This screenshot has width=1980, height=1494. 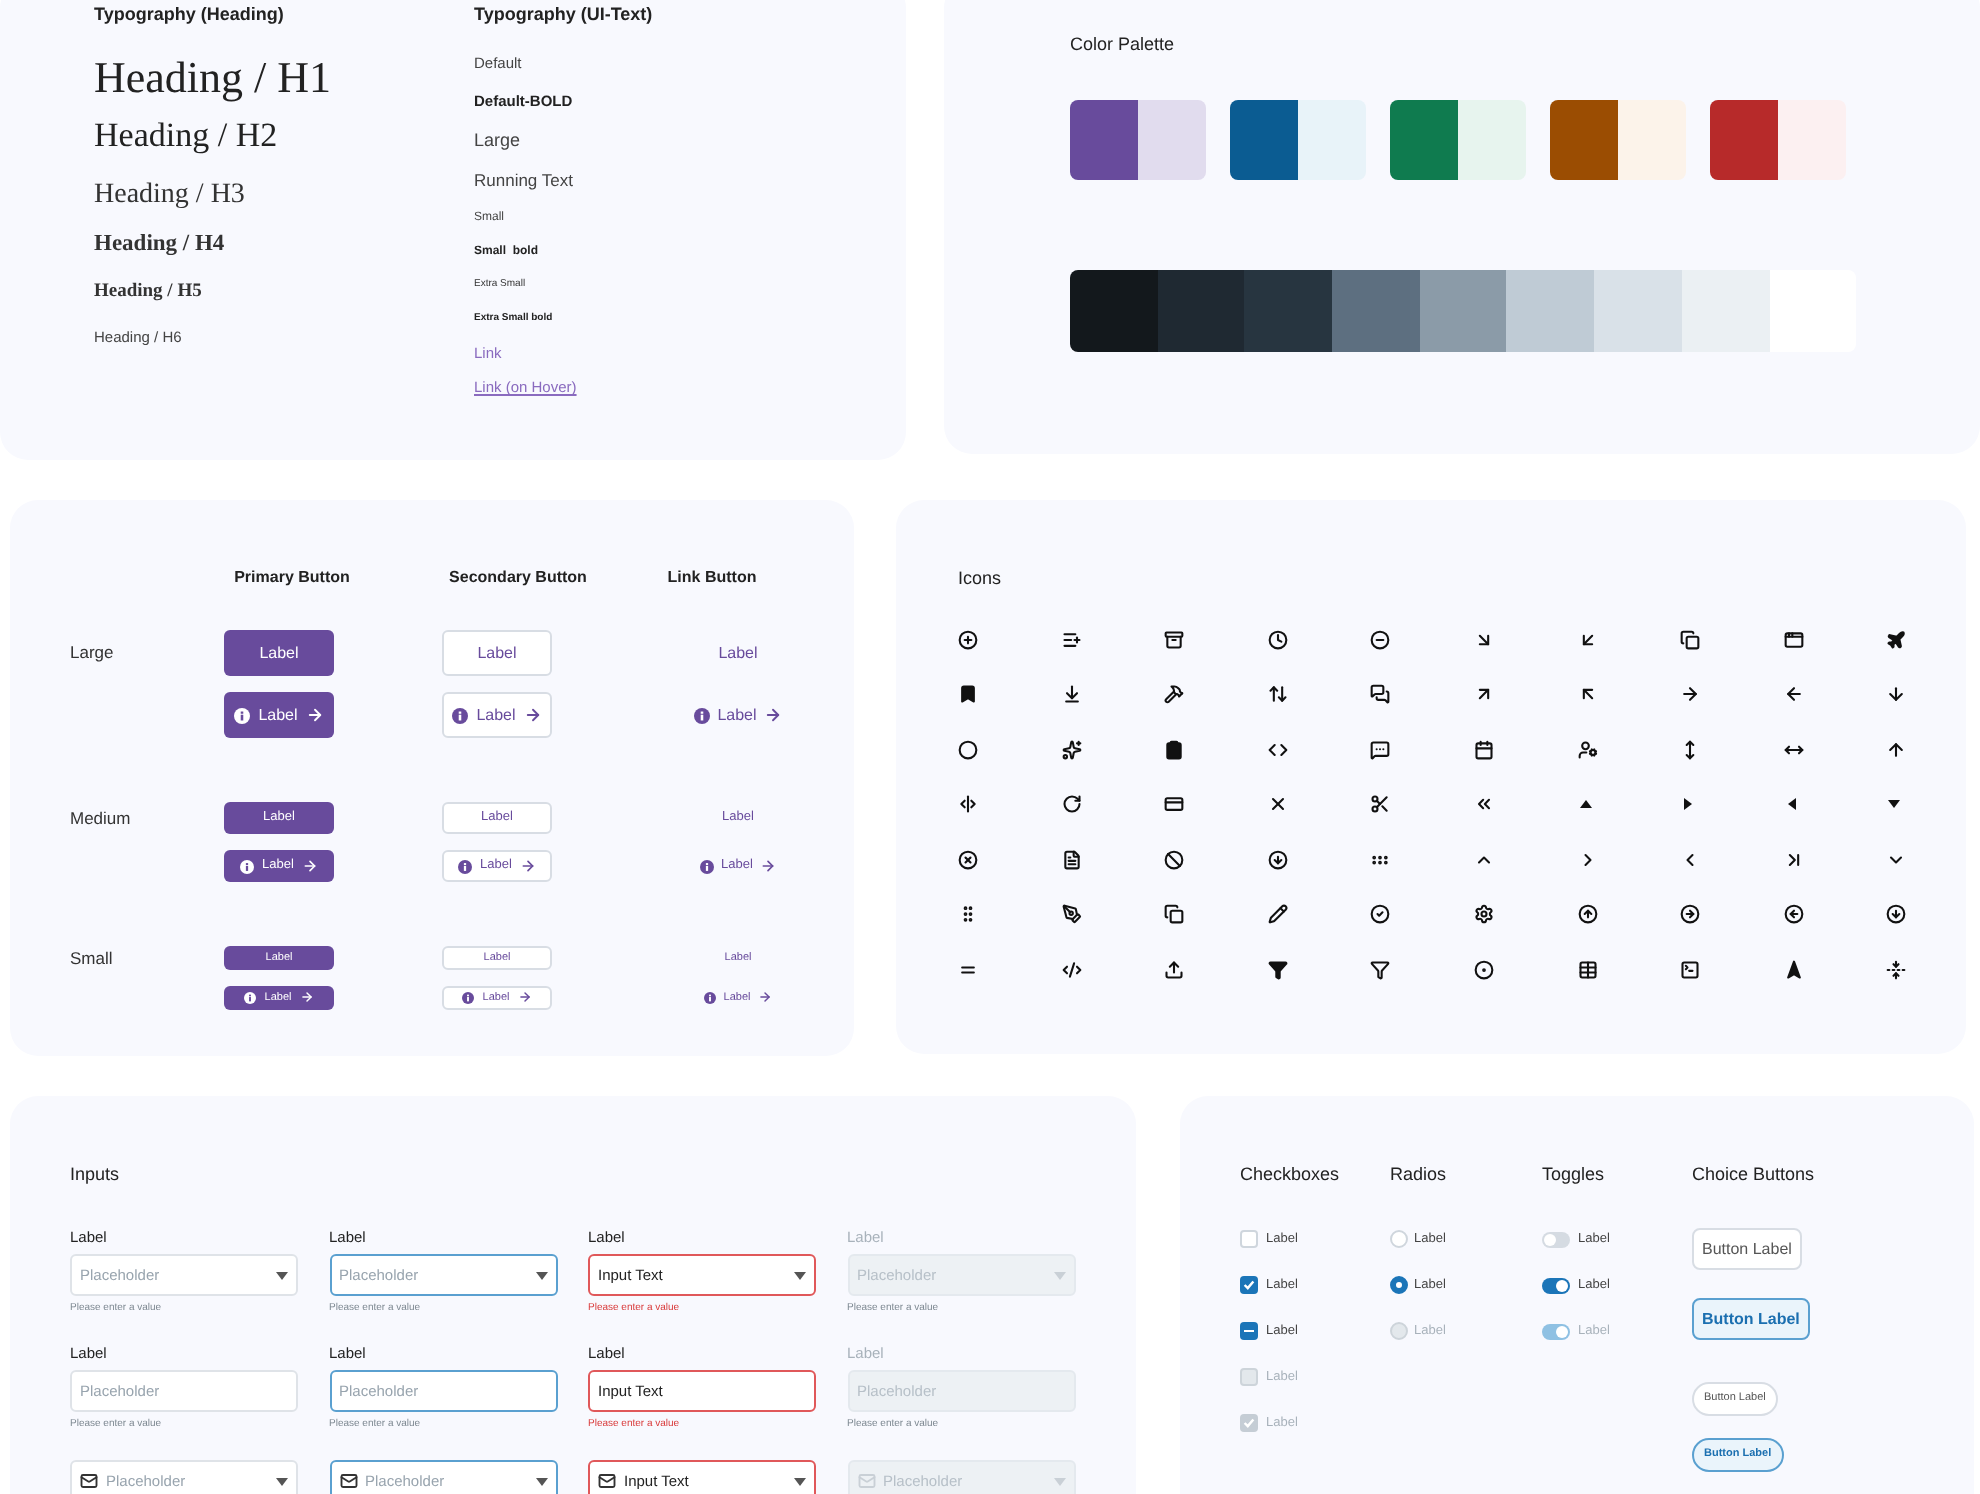 What do you see at coordinates (1587, 639) in the screenshot?
I see `arrow-down-left-icon` at bounding box center [1587, 639].